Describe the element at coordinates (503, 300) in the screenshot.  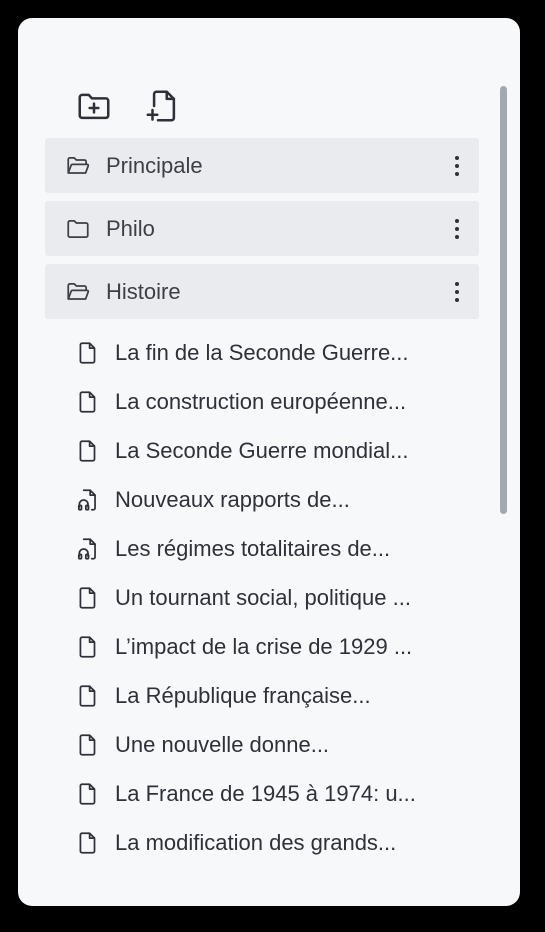
I see `scrollbar-thumb` at that location.